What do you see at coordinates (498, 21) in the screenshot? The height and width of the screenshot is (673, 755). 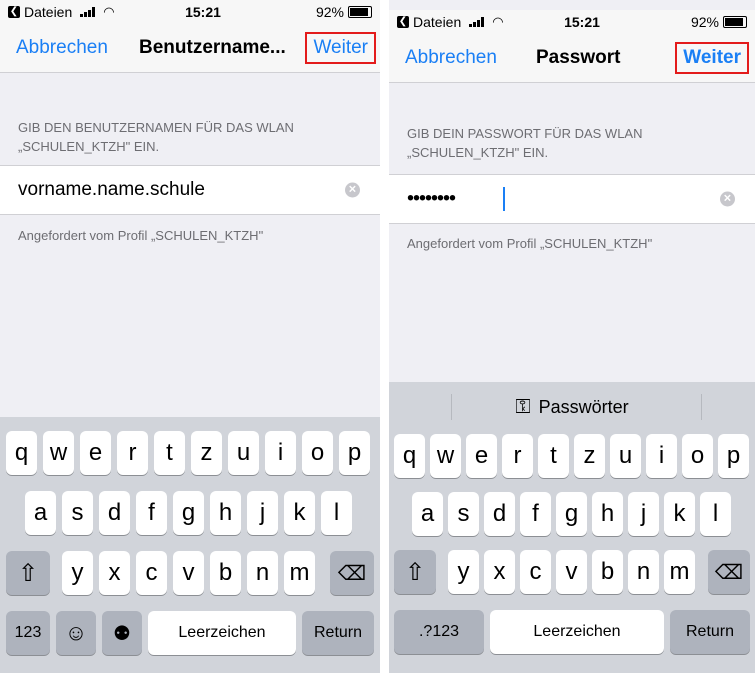 I see `wifi-icon: ◠` at bounding box center [498, 21].